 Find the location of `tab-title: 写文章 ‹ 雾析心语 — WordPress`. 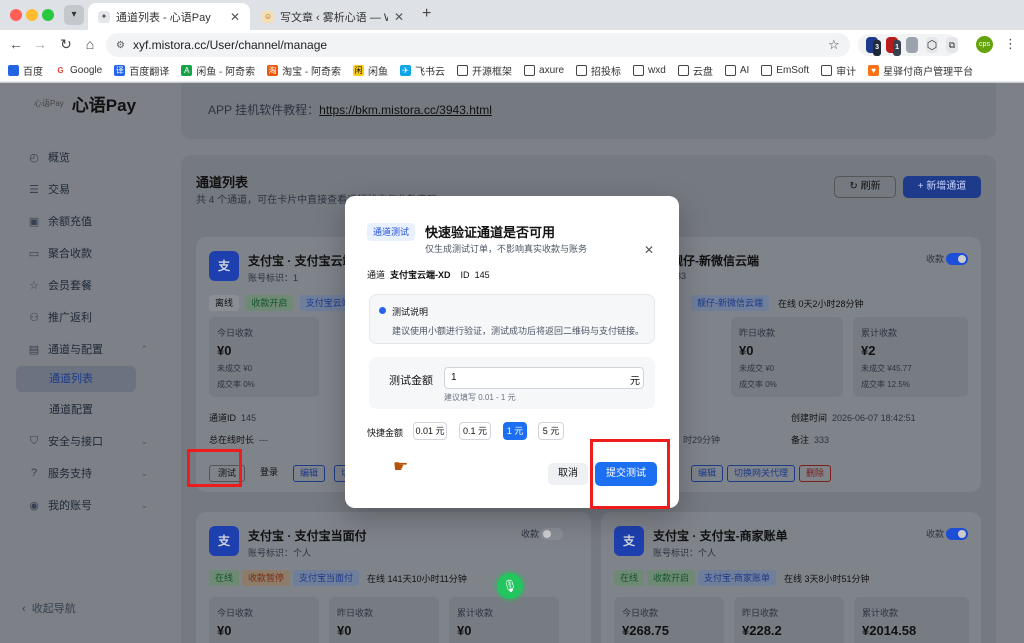

tab-title: 写文章 ‹ 雾析心语 — WordPress is located at coordinates (334, 17).